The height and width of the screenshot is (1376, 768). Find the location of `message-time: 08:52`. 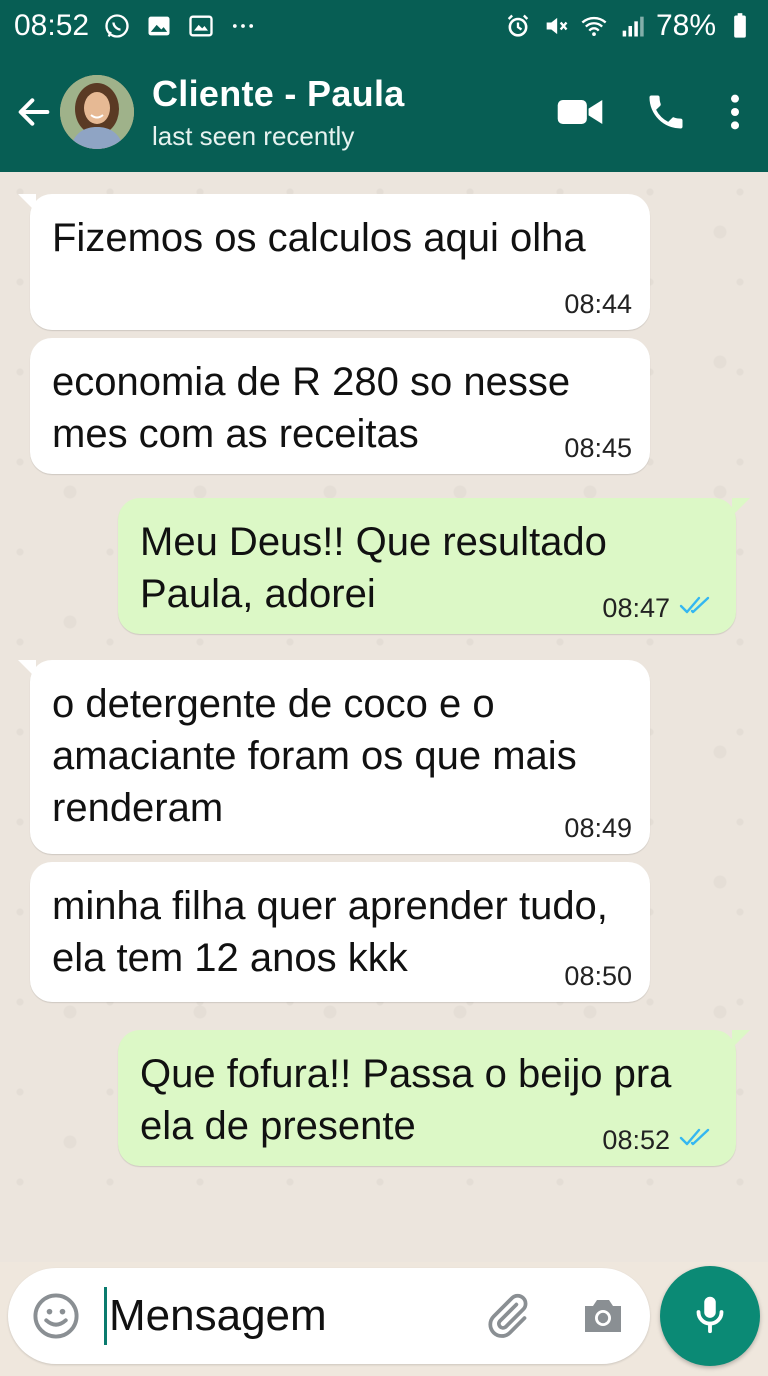

message-time: 08:52 is located at coordinates (636, 1139).